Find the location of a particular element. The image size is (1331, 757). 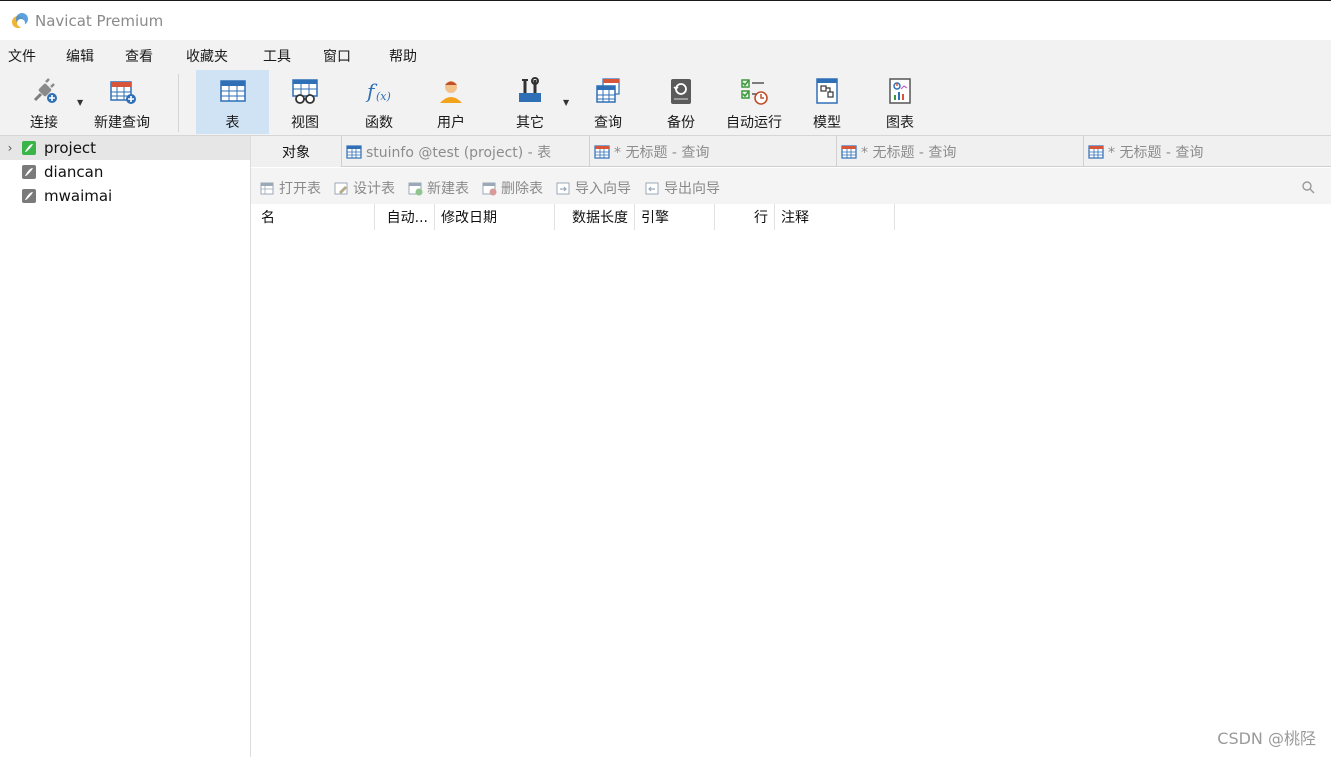

function-icon: f (x) is located at coordinates (378, 91).